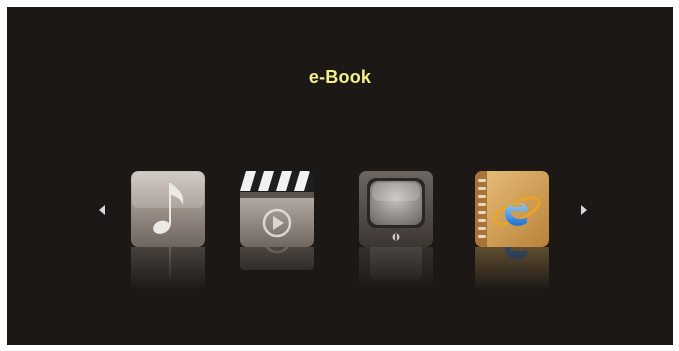  Describe the element at coordinates (168, 269) in the screenshot. I see `music-icon-reflection` at that location.